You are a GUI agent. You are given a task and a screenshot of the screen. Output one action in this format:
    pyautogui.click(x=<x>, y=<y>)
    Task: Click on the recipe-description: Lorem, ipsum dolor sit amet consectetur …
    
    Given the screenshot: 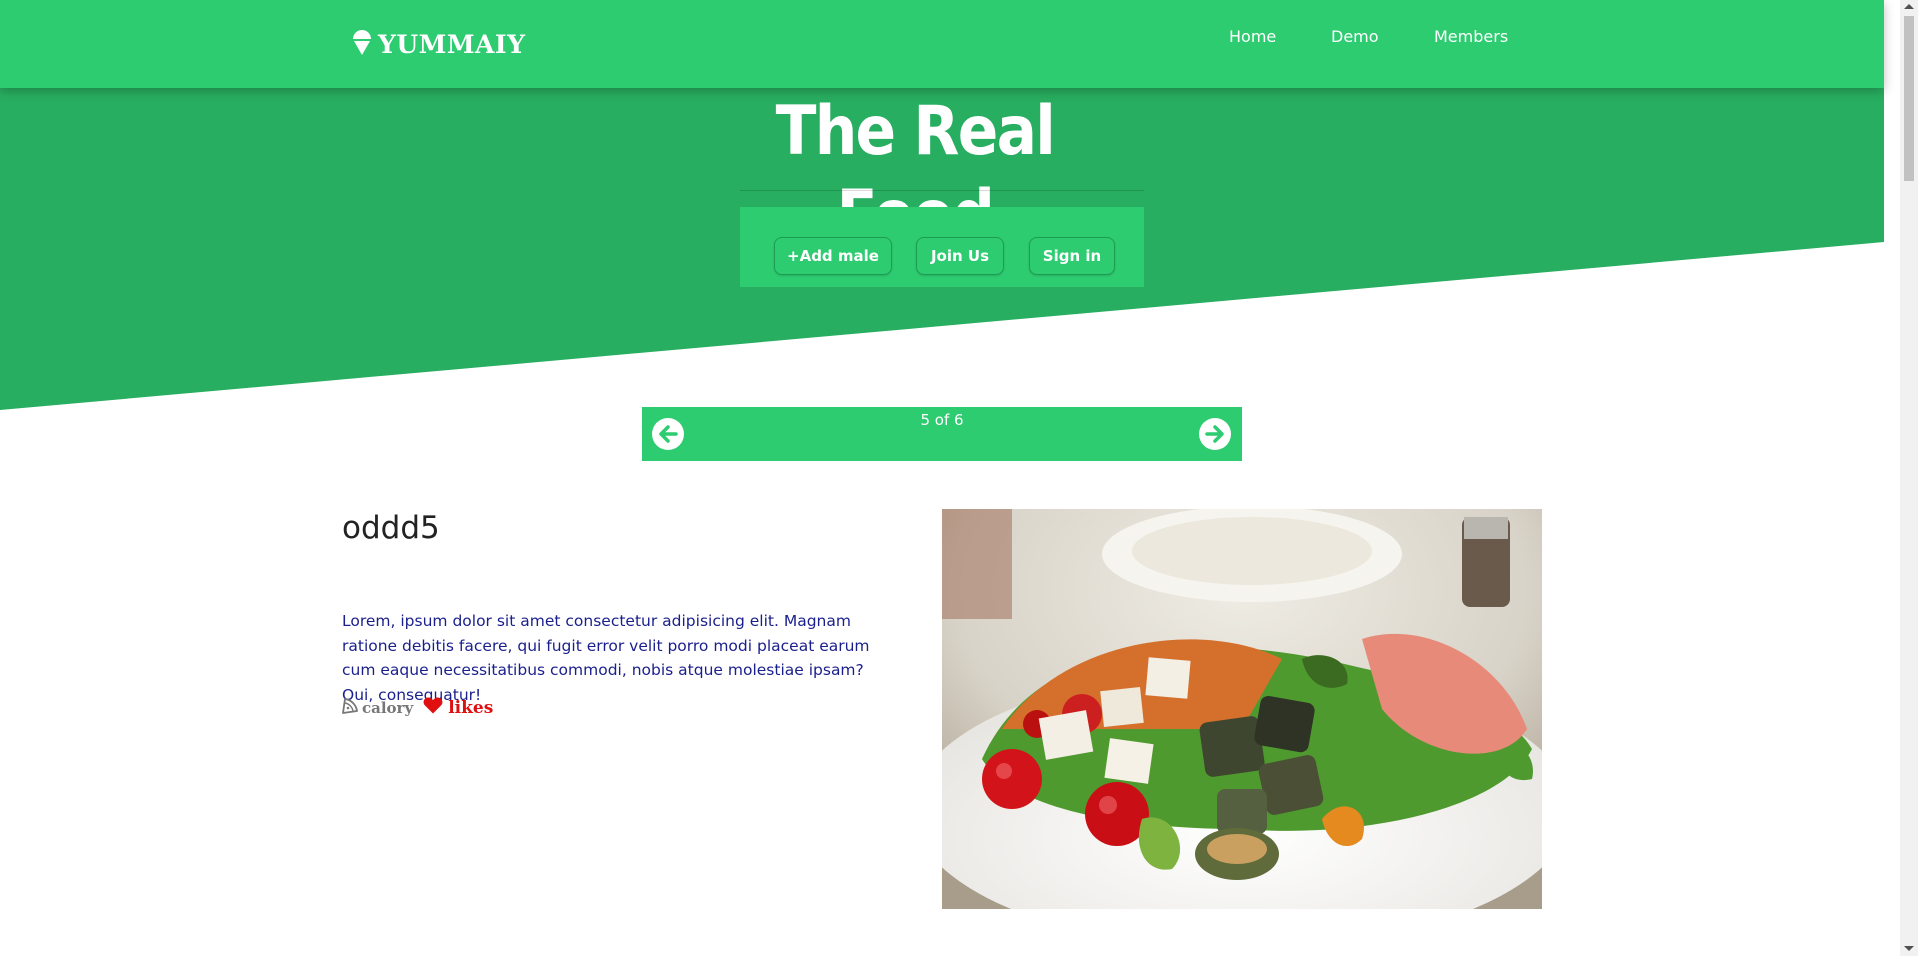 What is the action you would take?
    pyautogui.click(x=606, y=658)
    